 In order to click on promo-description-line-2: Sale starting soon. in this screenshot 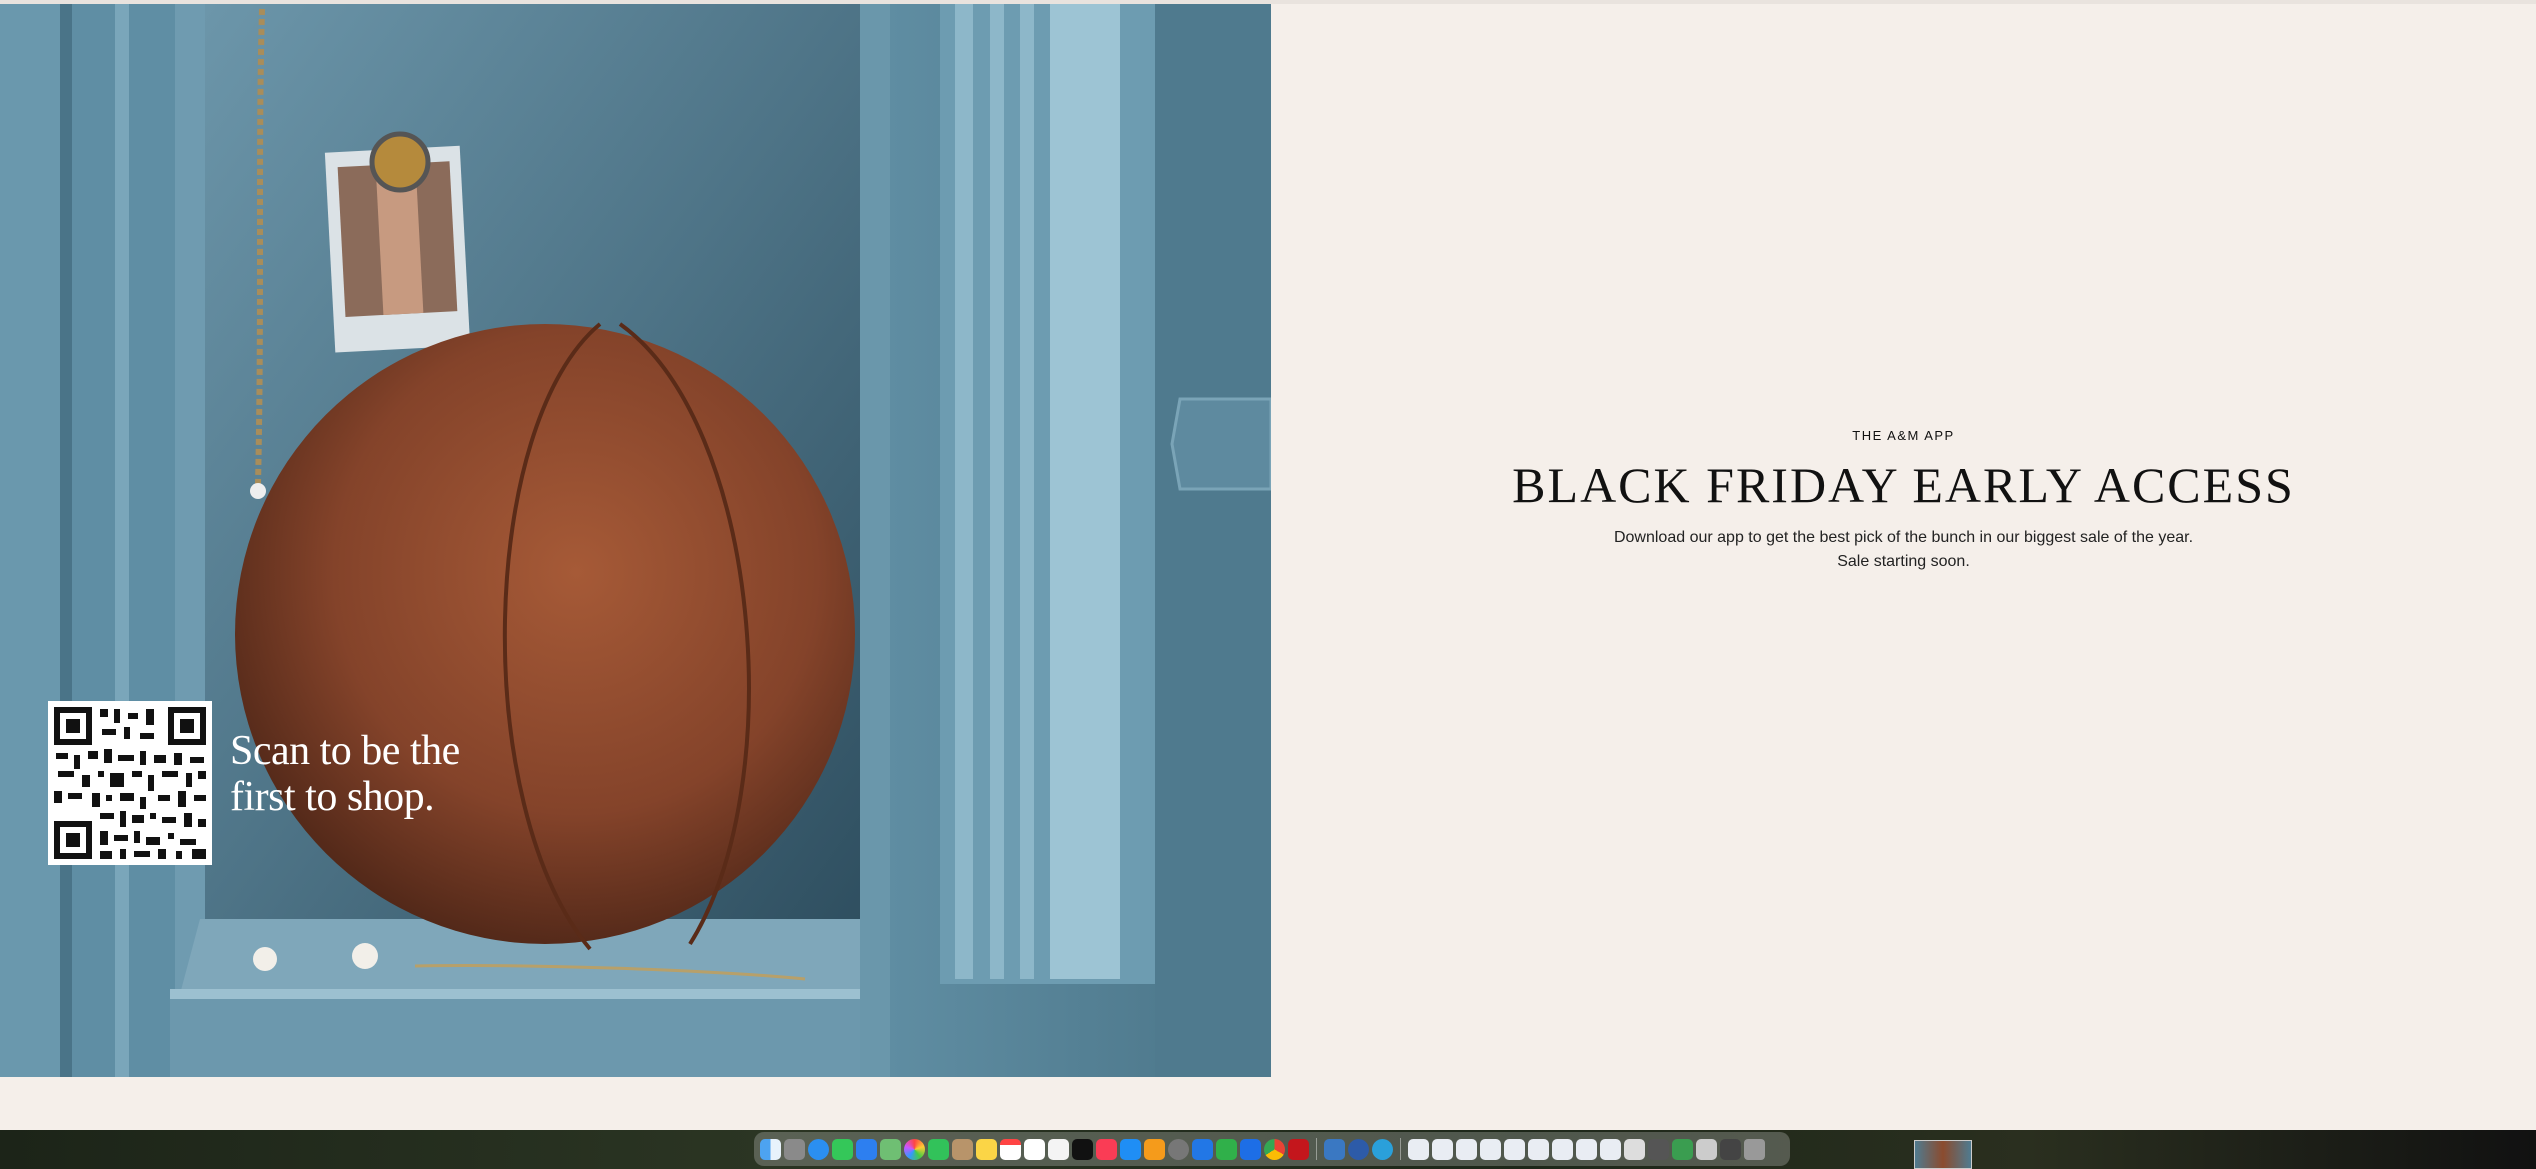, I will do `click(1903, 561)`.